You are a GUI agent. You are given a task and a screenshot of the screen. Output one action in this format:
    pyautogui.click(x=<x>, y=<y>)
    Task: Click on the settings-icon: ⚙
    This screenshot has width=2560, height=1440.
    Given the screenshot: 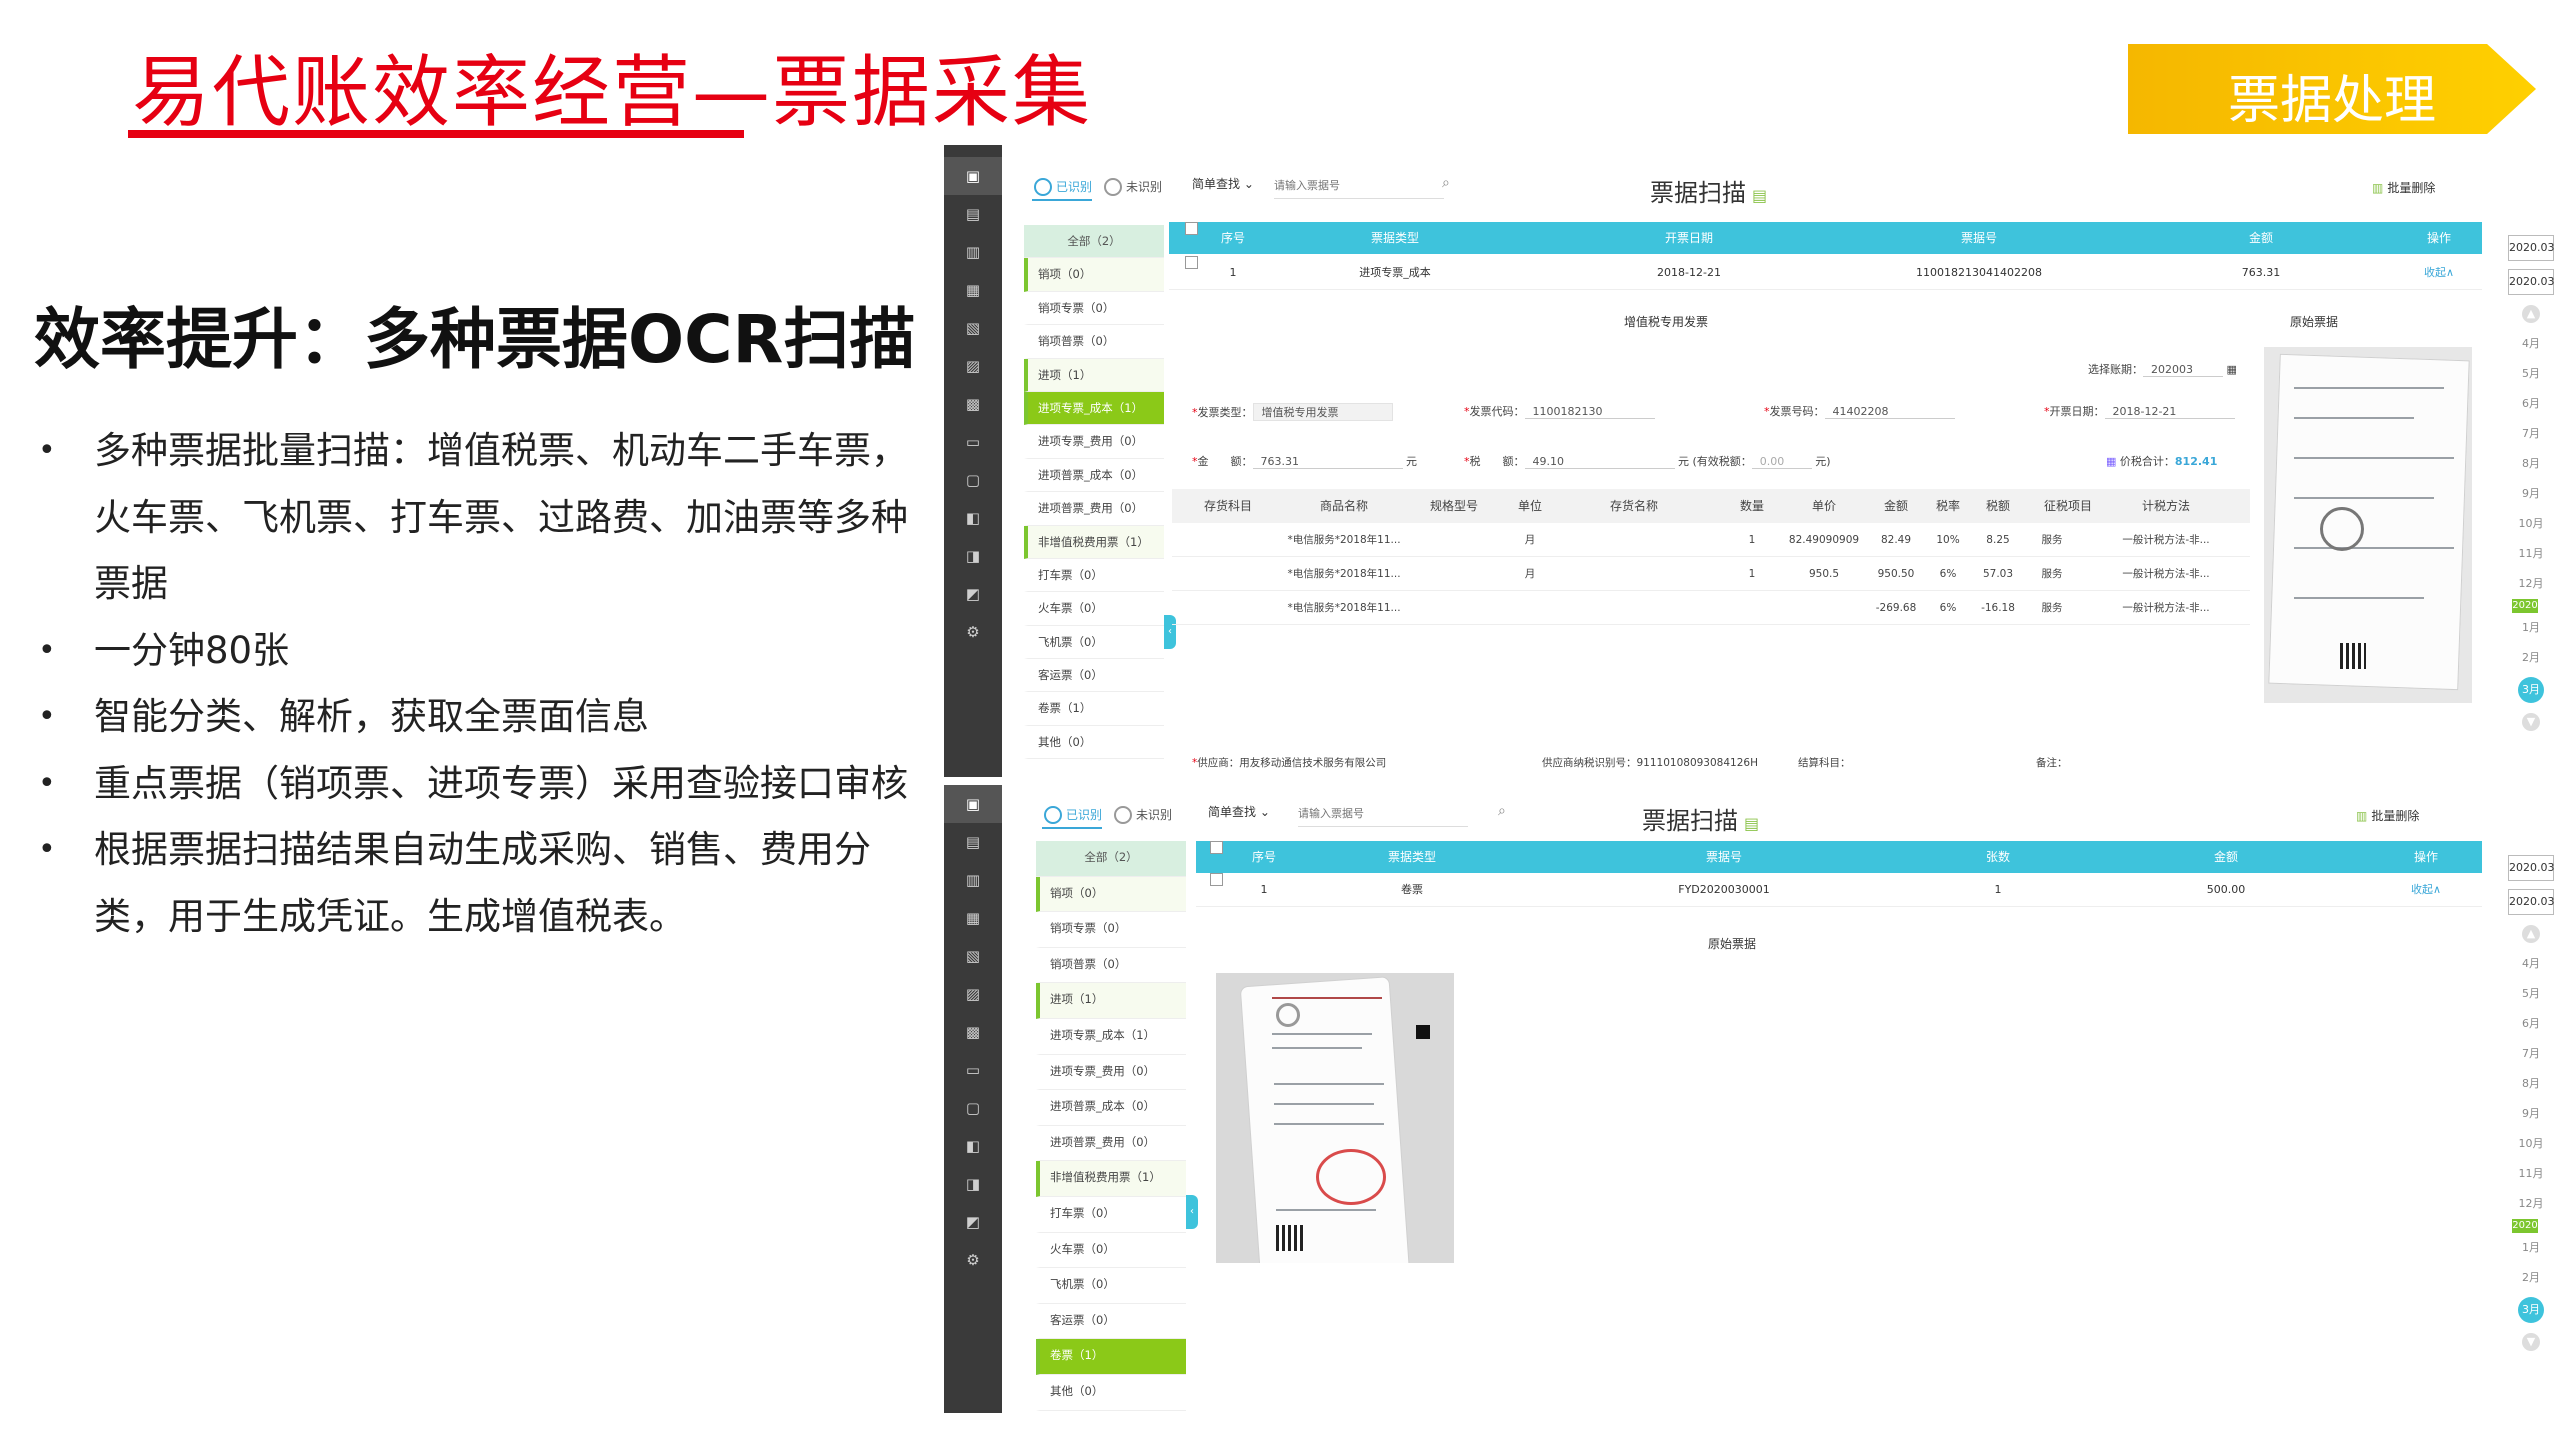 What is the action you would take?
    pyautogui.click(x=973, y=632)
    